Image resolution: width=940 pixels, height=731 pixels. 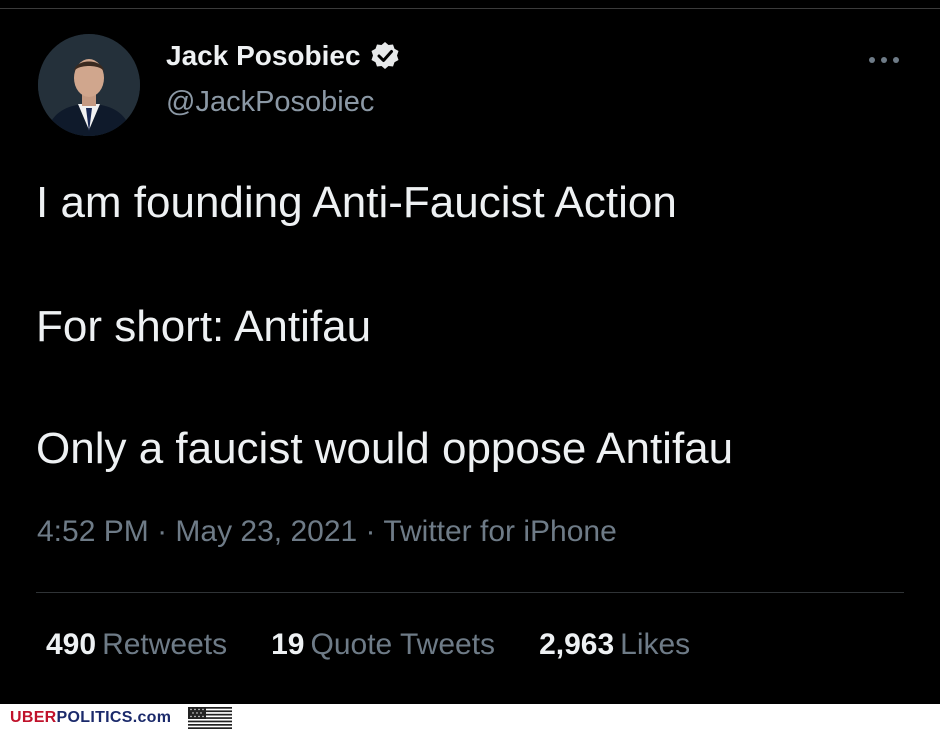 I want to click on watermark-part-2: POLITICS.com, so click(x=114, y=717).